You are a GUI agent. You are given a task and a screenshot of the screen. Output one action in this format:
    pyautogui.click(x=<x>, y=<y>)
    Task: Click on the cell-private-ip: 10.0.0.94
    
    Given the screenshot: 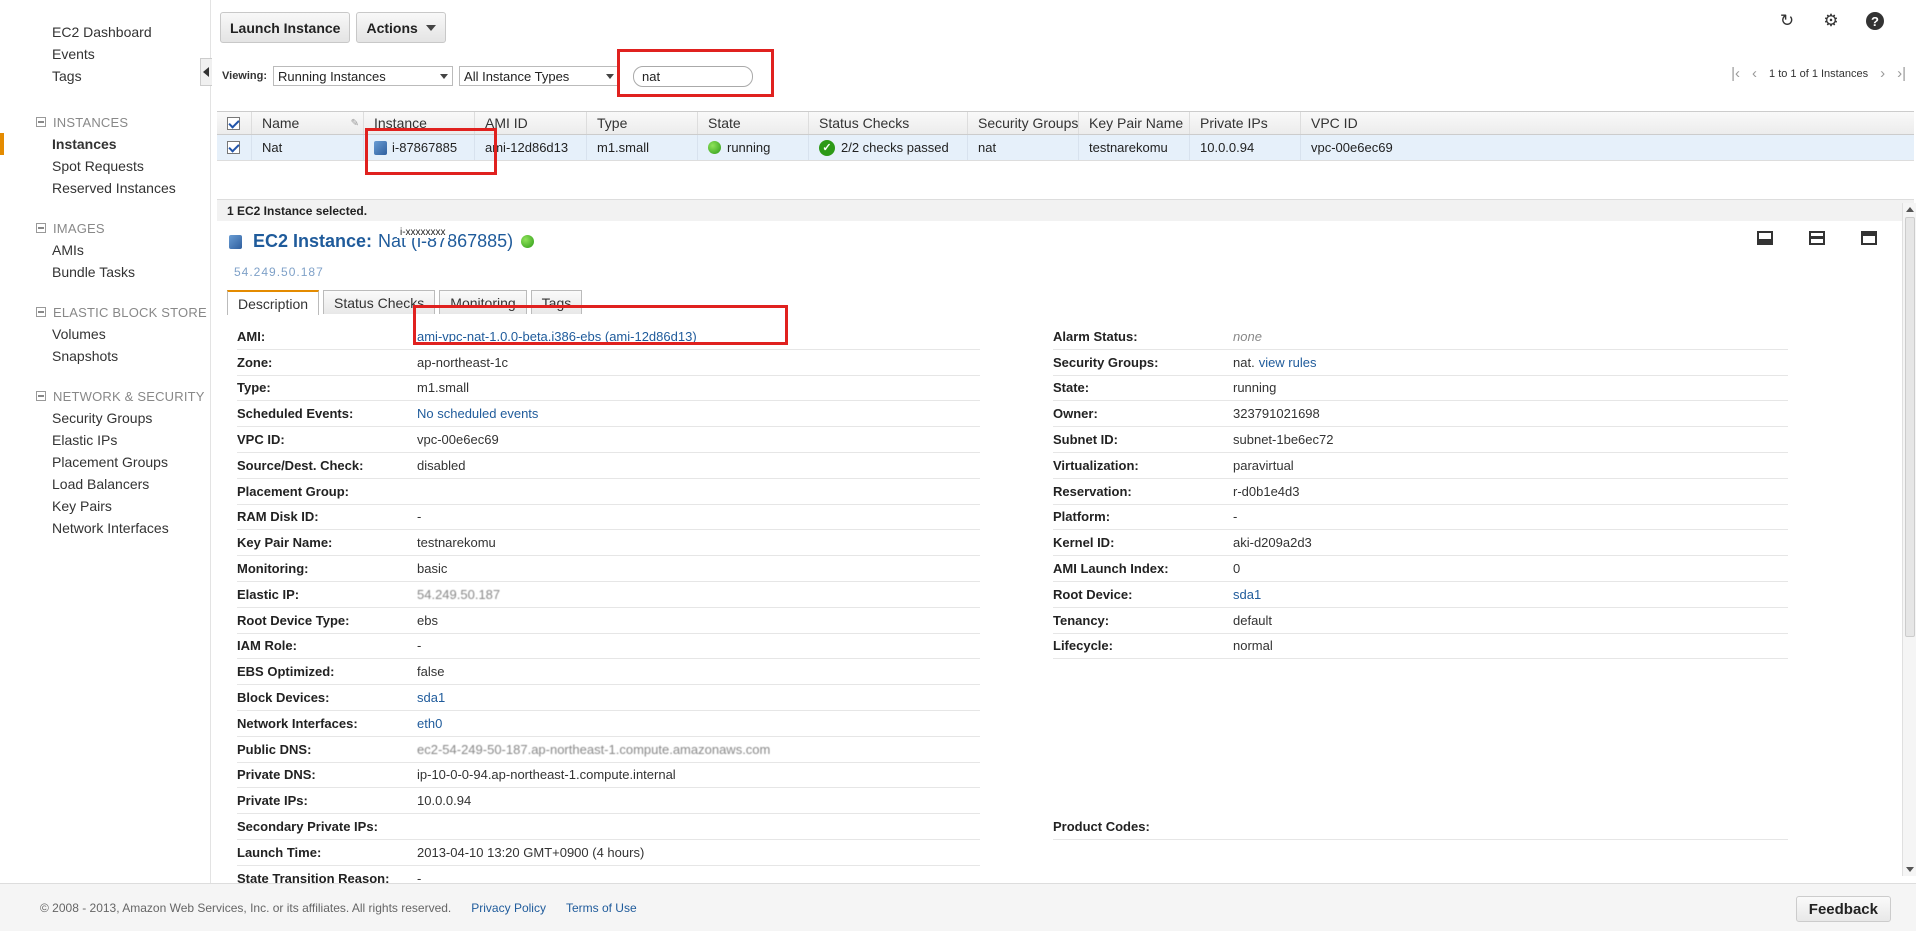 What is the action you would take?
    pyautogui.click(x=1245, y=147)
    